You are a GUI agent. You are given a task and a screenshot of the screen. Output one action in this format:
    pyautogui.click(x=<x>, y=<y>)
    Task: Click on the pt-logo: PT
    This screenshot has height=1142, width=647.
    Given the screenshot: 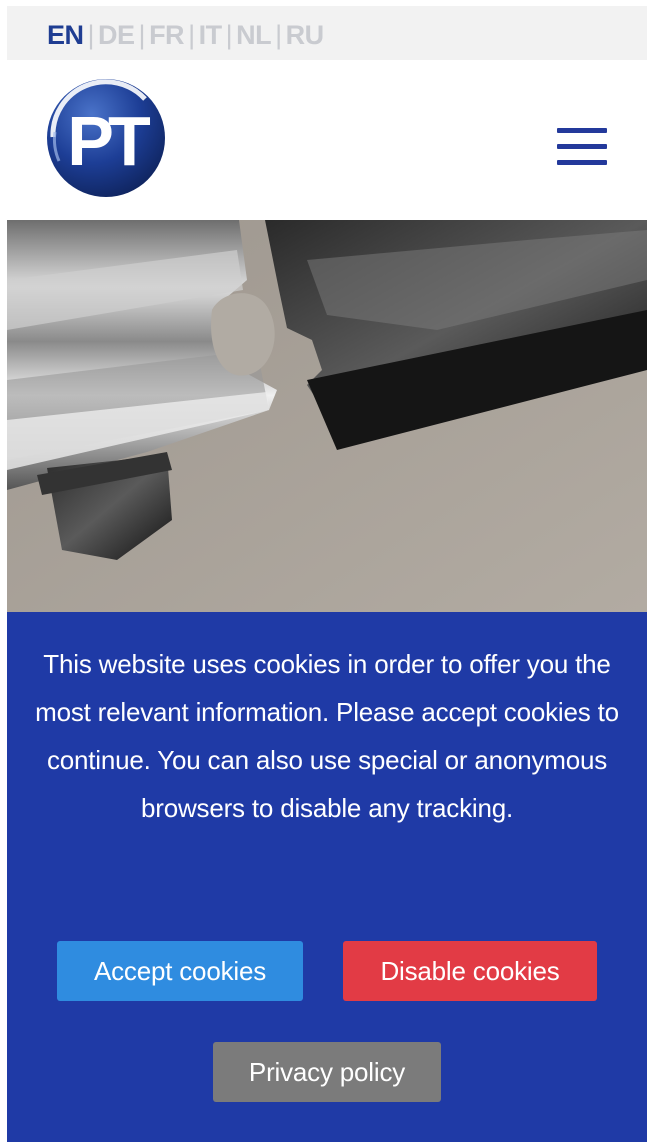 What is the action you would take?
    pyautogui.click(x=106, y=138)
    